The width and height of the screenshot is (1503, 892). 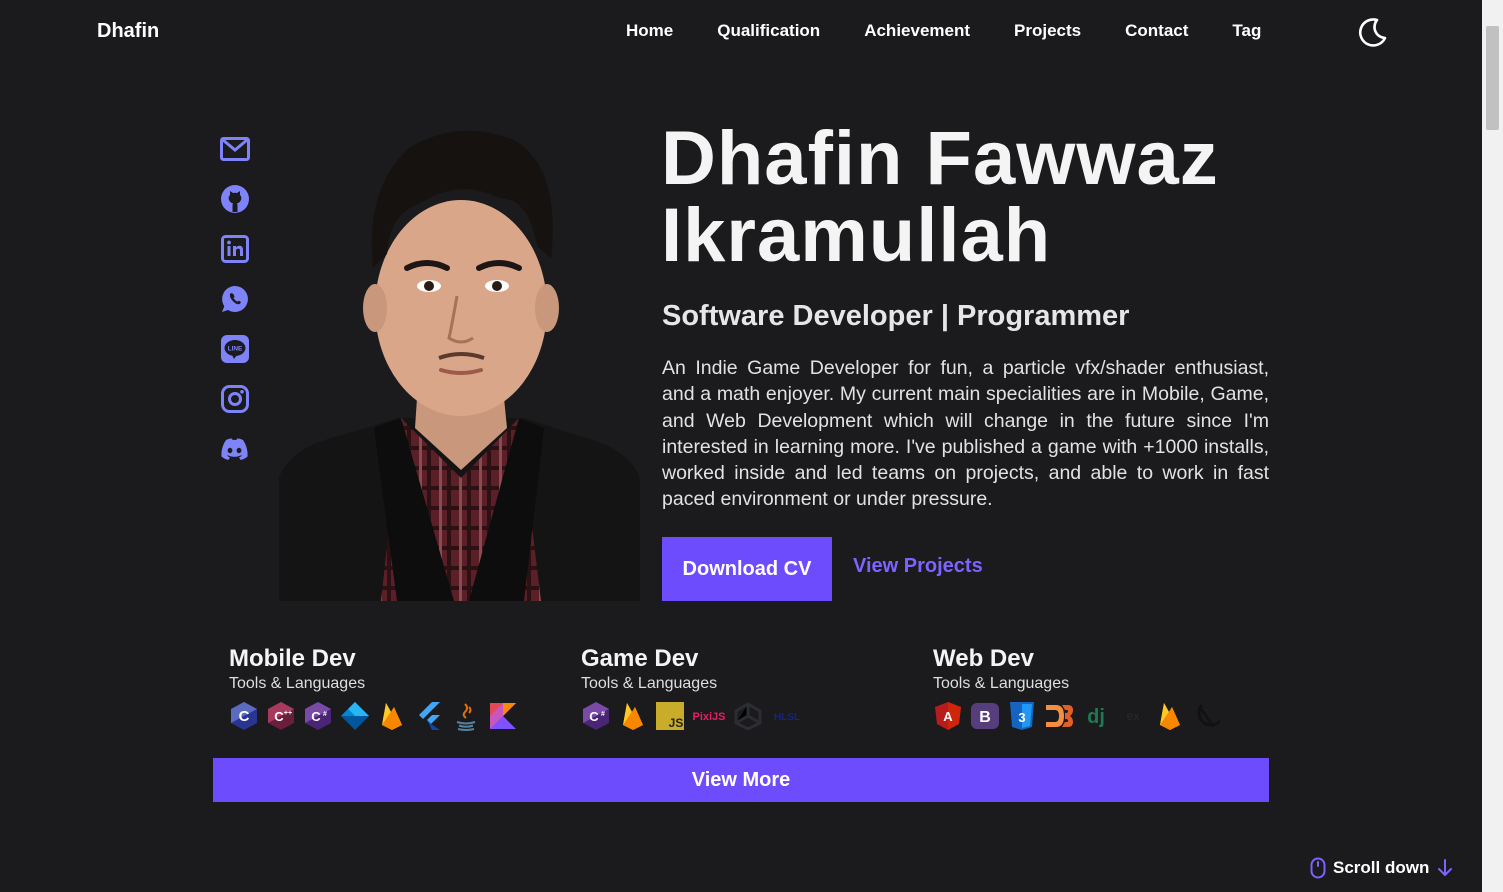 I want to click on whatsapp-link, so click(x=234, y=299).